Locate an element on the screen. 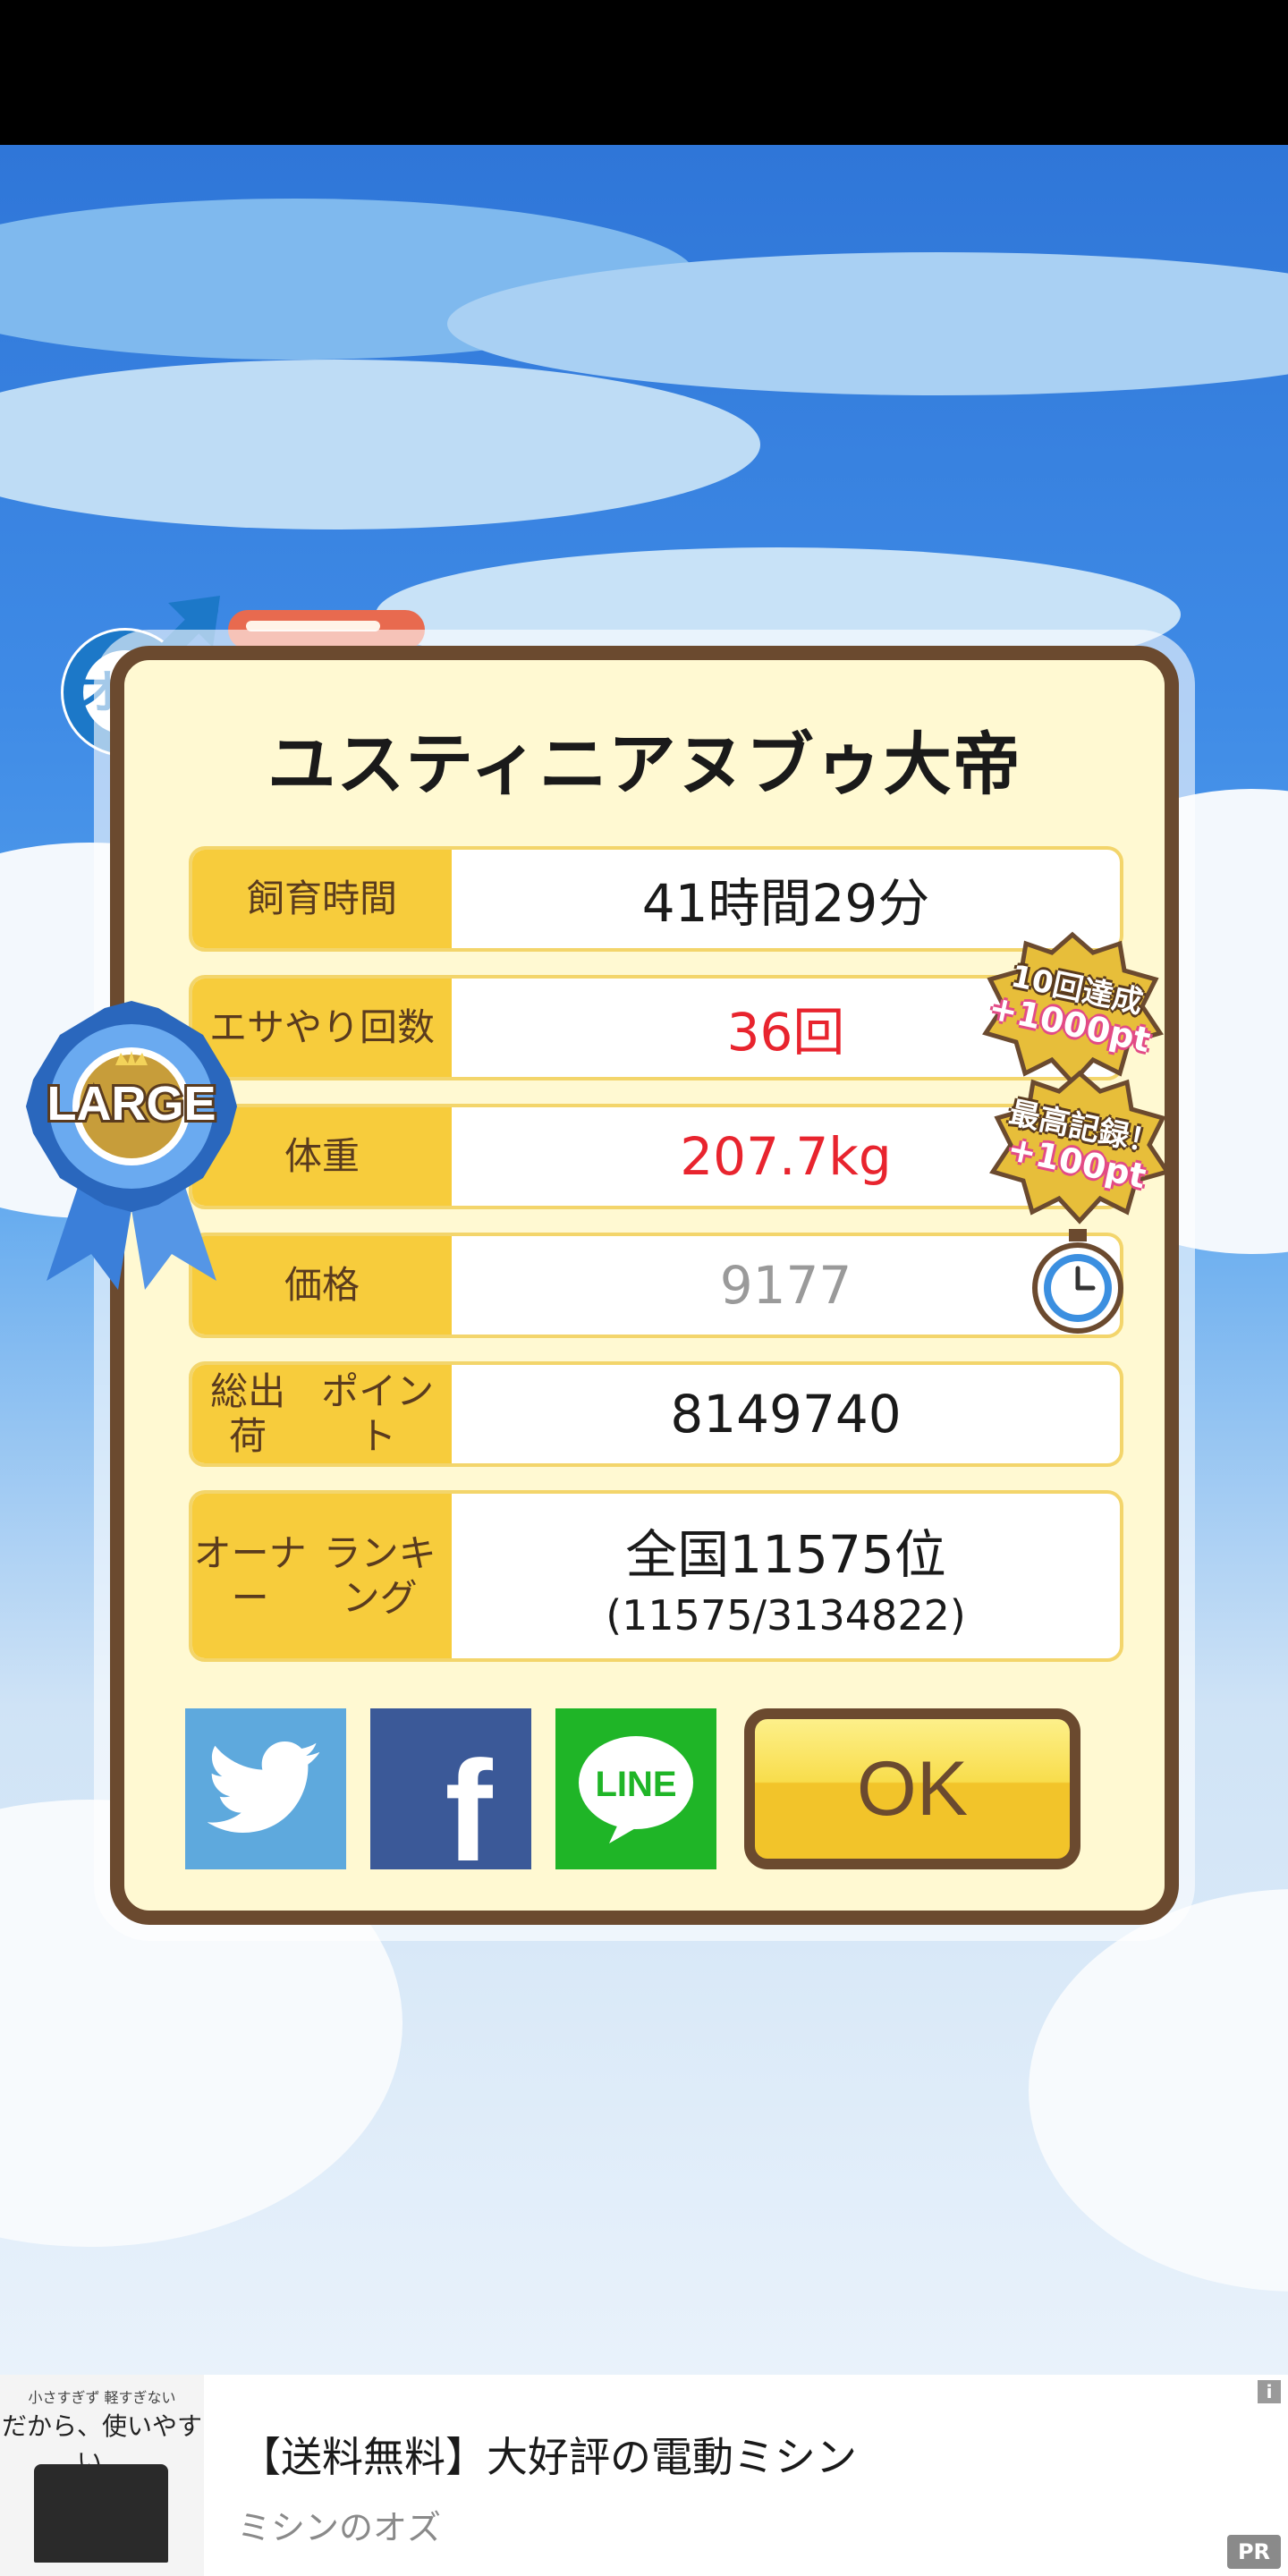 The width and height of the screenshot is (1288, 2576). ad-thumbnail: 小さすぎず 軽すぎない だから、使いやすい。 is located at coordinates (102, 2475).